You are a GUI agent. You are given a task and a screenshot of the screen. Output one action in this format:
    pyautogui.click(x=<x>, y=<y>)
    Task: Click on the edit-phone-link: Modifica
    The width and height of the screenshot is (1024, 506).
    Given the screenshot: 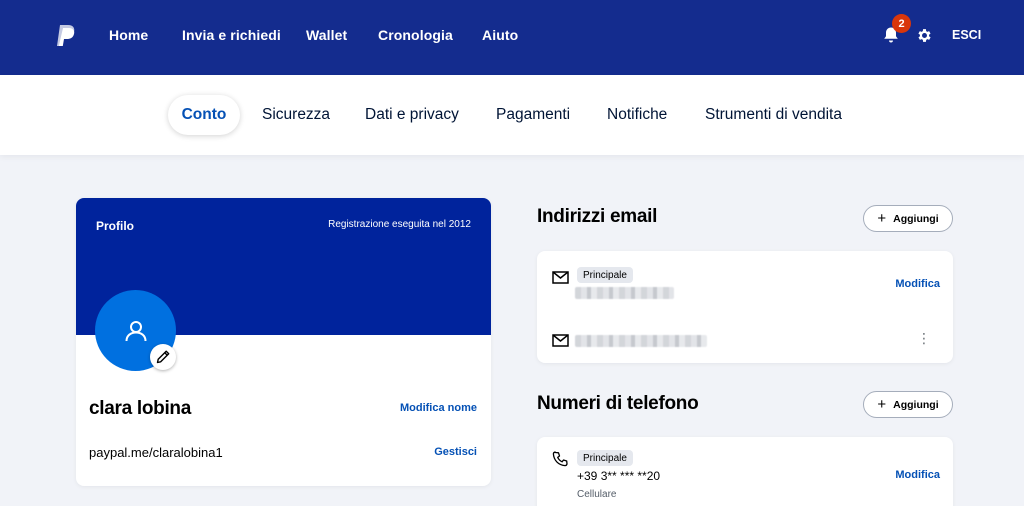 What is the action you would take?
    pyautogui.click(x=917, y=475)
    